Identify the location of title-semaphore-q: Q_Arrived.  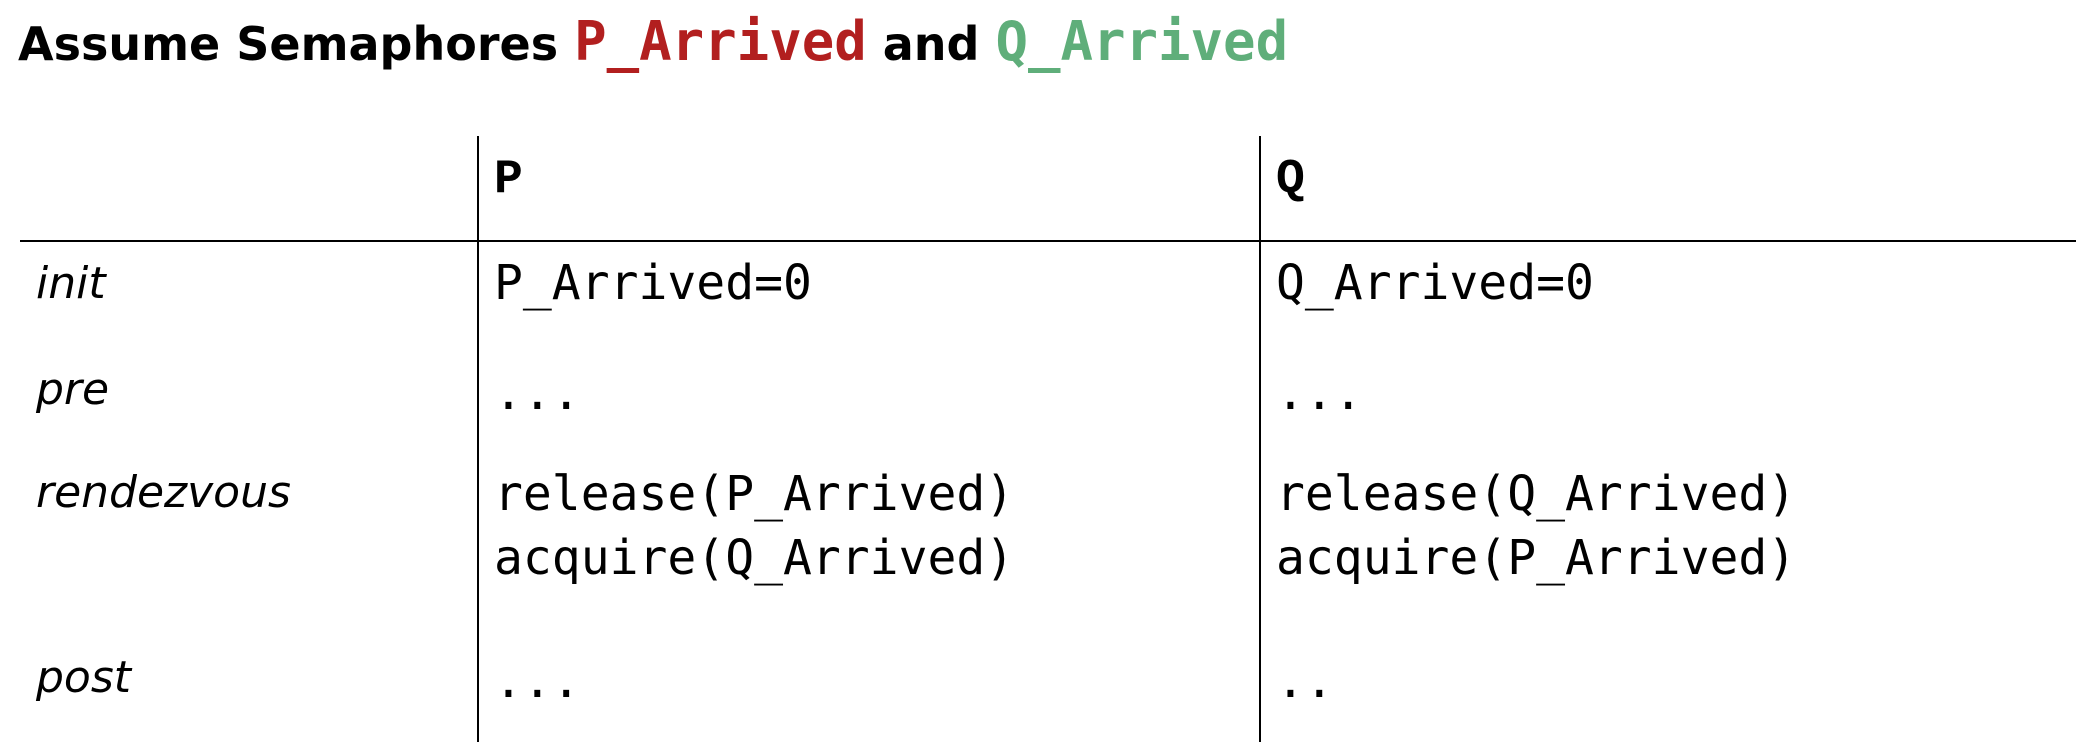
(1142, 41).